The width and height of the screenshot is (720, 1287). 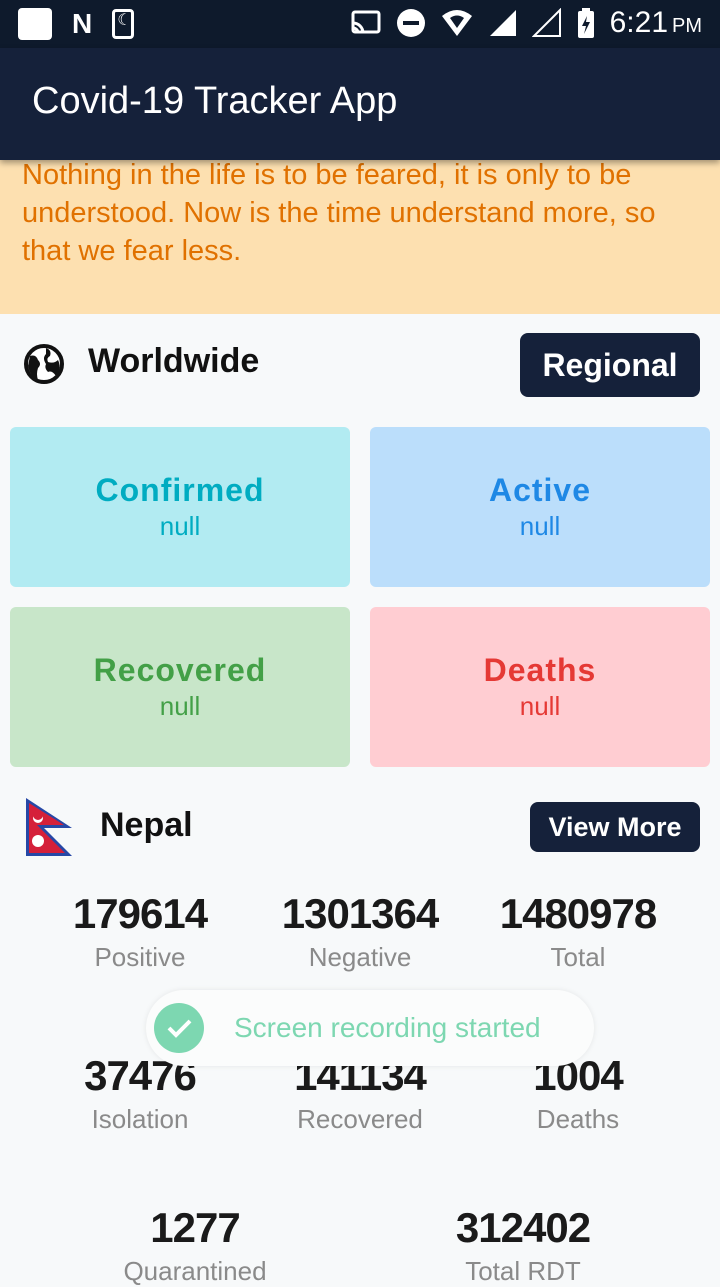 I want to click on recovered-card: Recovered null, so click(x=180, y=687).